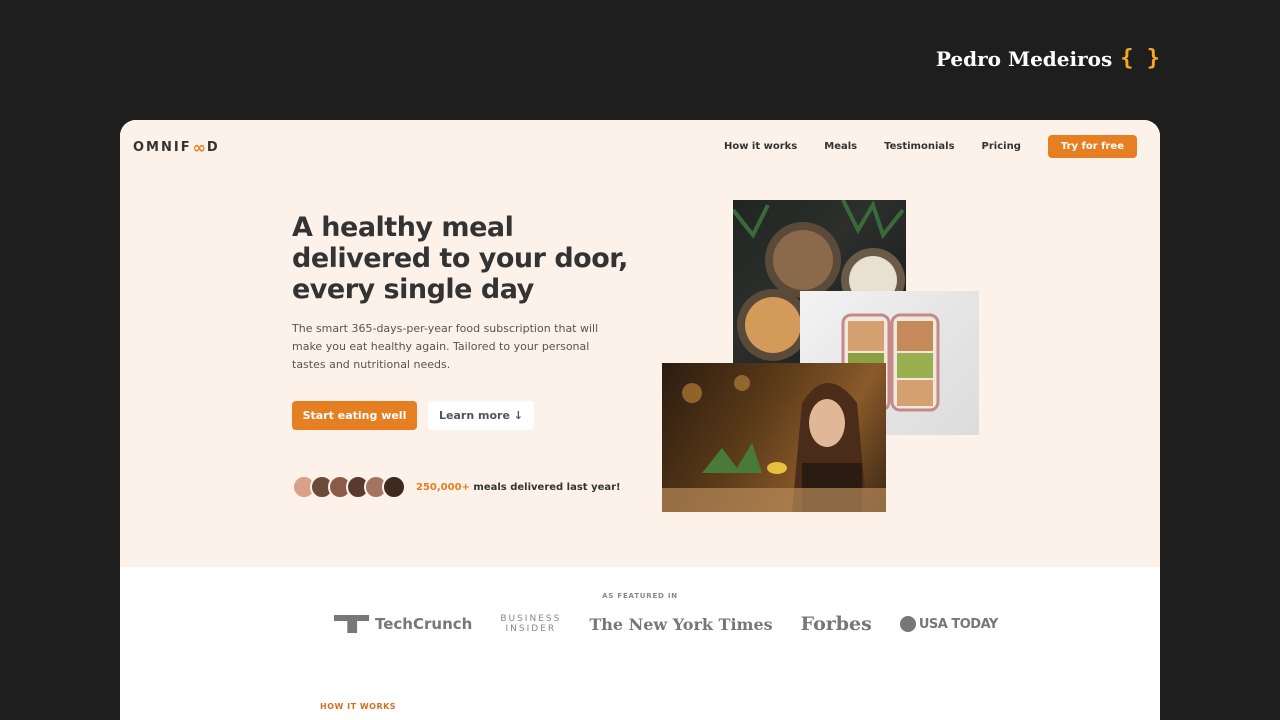 The width and height of the screenshot is (1280, 720). I want to click on techcrunch-mark-icon, so click(351, 624).